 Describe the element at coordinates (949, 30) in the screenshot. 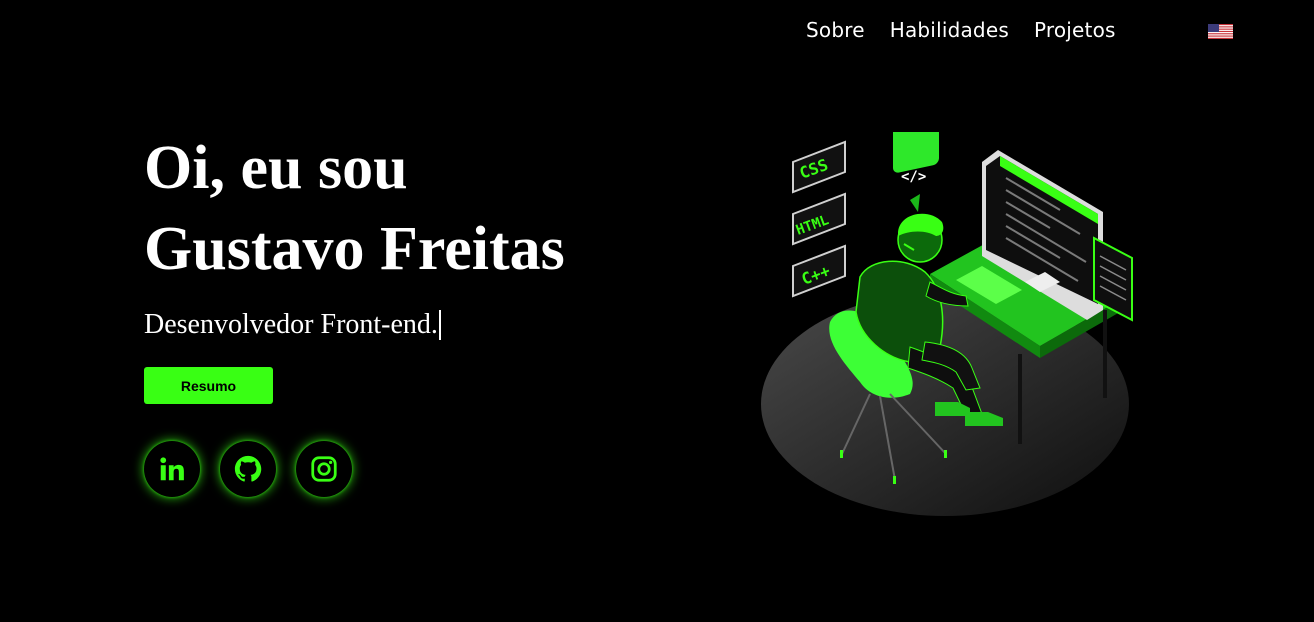

I see `nav-link-habilidades: Habilidades` at that location.